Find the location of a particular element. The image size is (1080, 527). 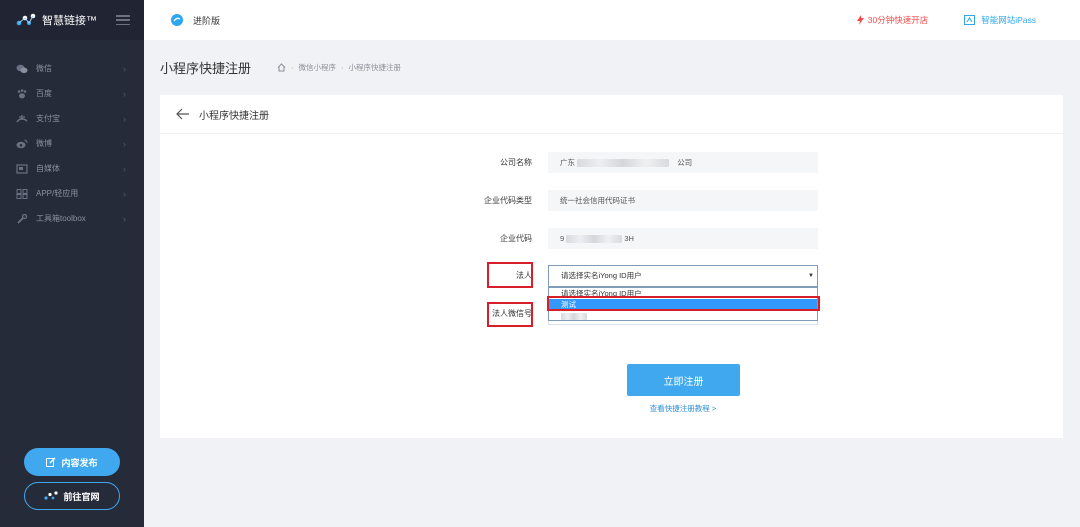

ipass-label: 智能网站iPass is located at coordinates (1008, 20).